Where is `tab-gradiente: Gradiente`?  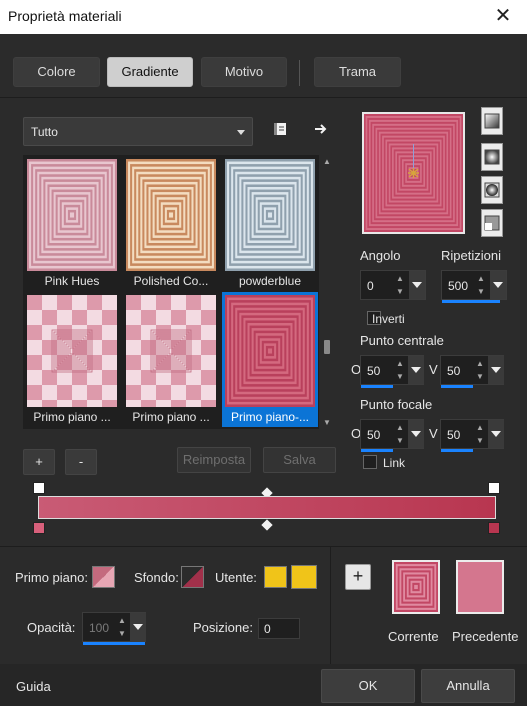 tab-gradiente: Gradiente is located at coordinates (150, 72).